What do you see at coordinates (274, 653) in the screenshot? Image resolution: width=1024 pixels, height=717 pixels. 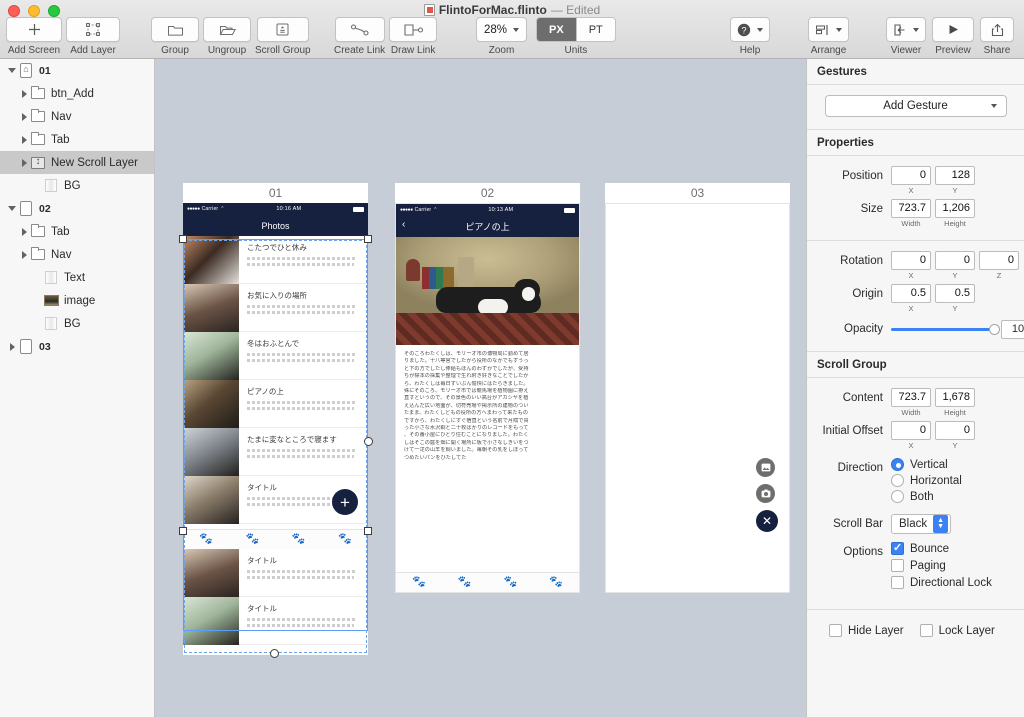 I see `scroll-content-handle` at bounding box center [274, 653].